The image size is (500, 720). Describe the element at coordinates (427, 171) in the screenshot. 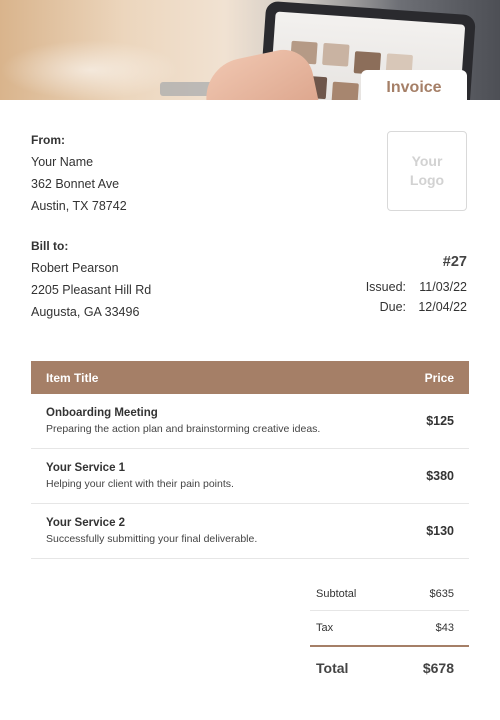

I see `logo-placeholder: Your Logo` at that location.